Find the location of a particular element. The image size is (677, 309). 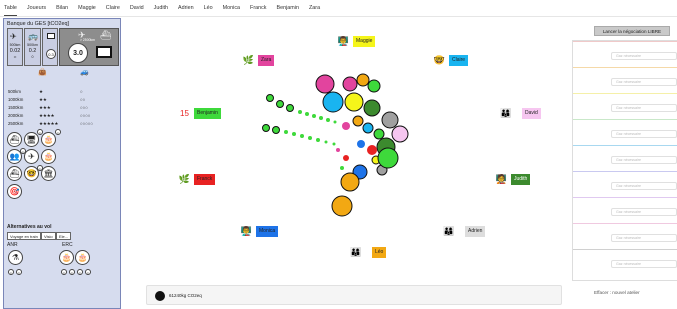

person-icon: 🧑‍🏫 is located at coordinates (501, 179).